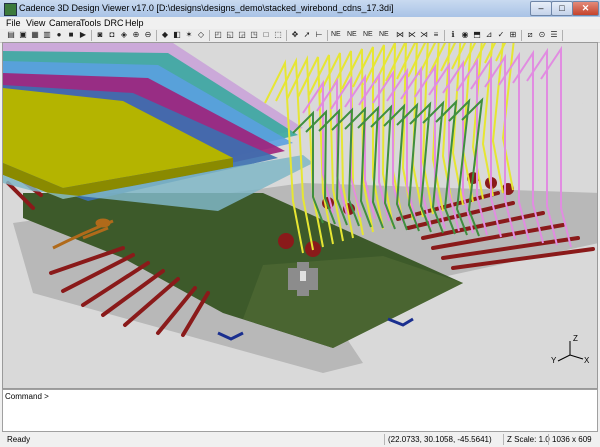  I want to click on zoom-out-icon: ⊖, so click(148, 35).